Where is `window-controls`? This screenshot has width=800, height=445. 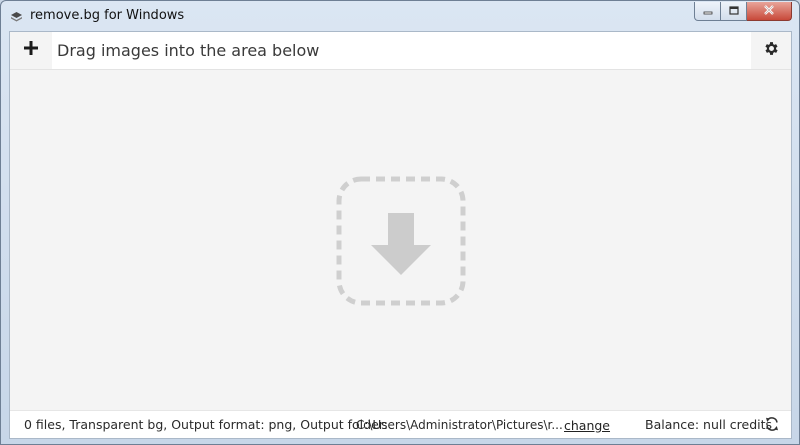 window-controls is located at coordinates (743, 12).